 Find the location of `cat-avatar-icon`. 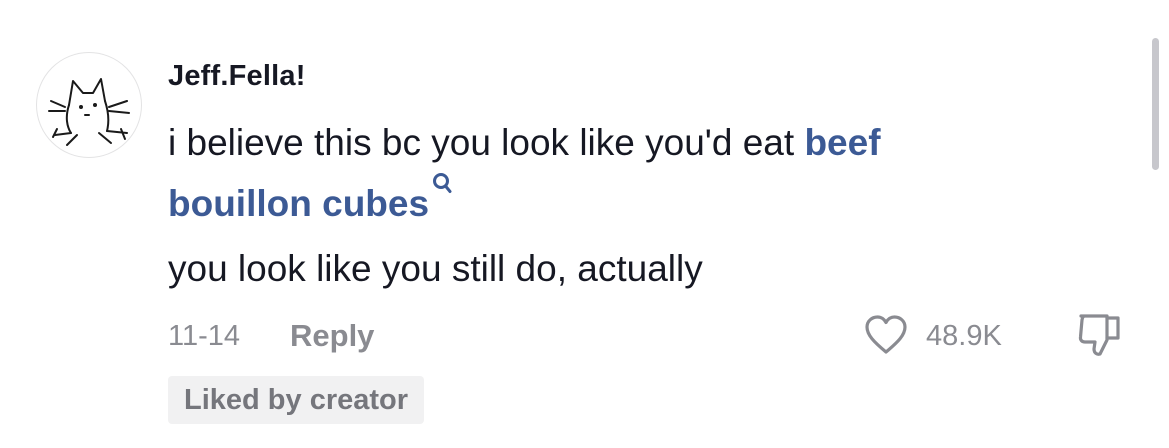

cat-avatar-icon is located at coordinates (89, 112).